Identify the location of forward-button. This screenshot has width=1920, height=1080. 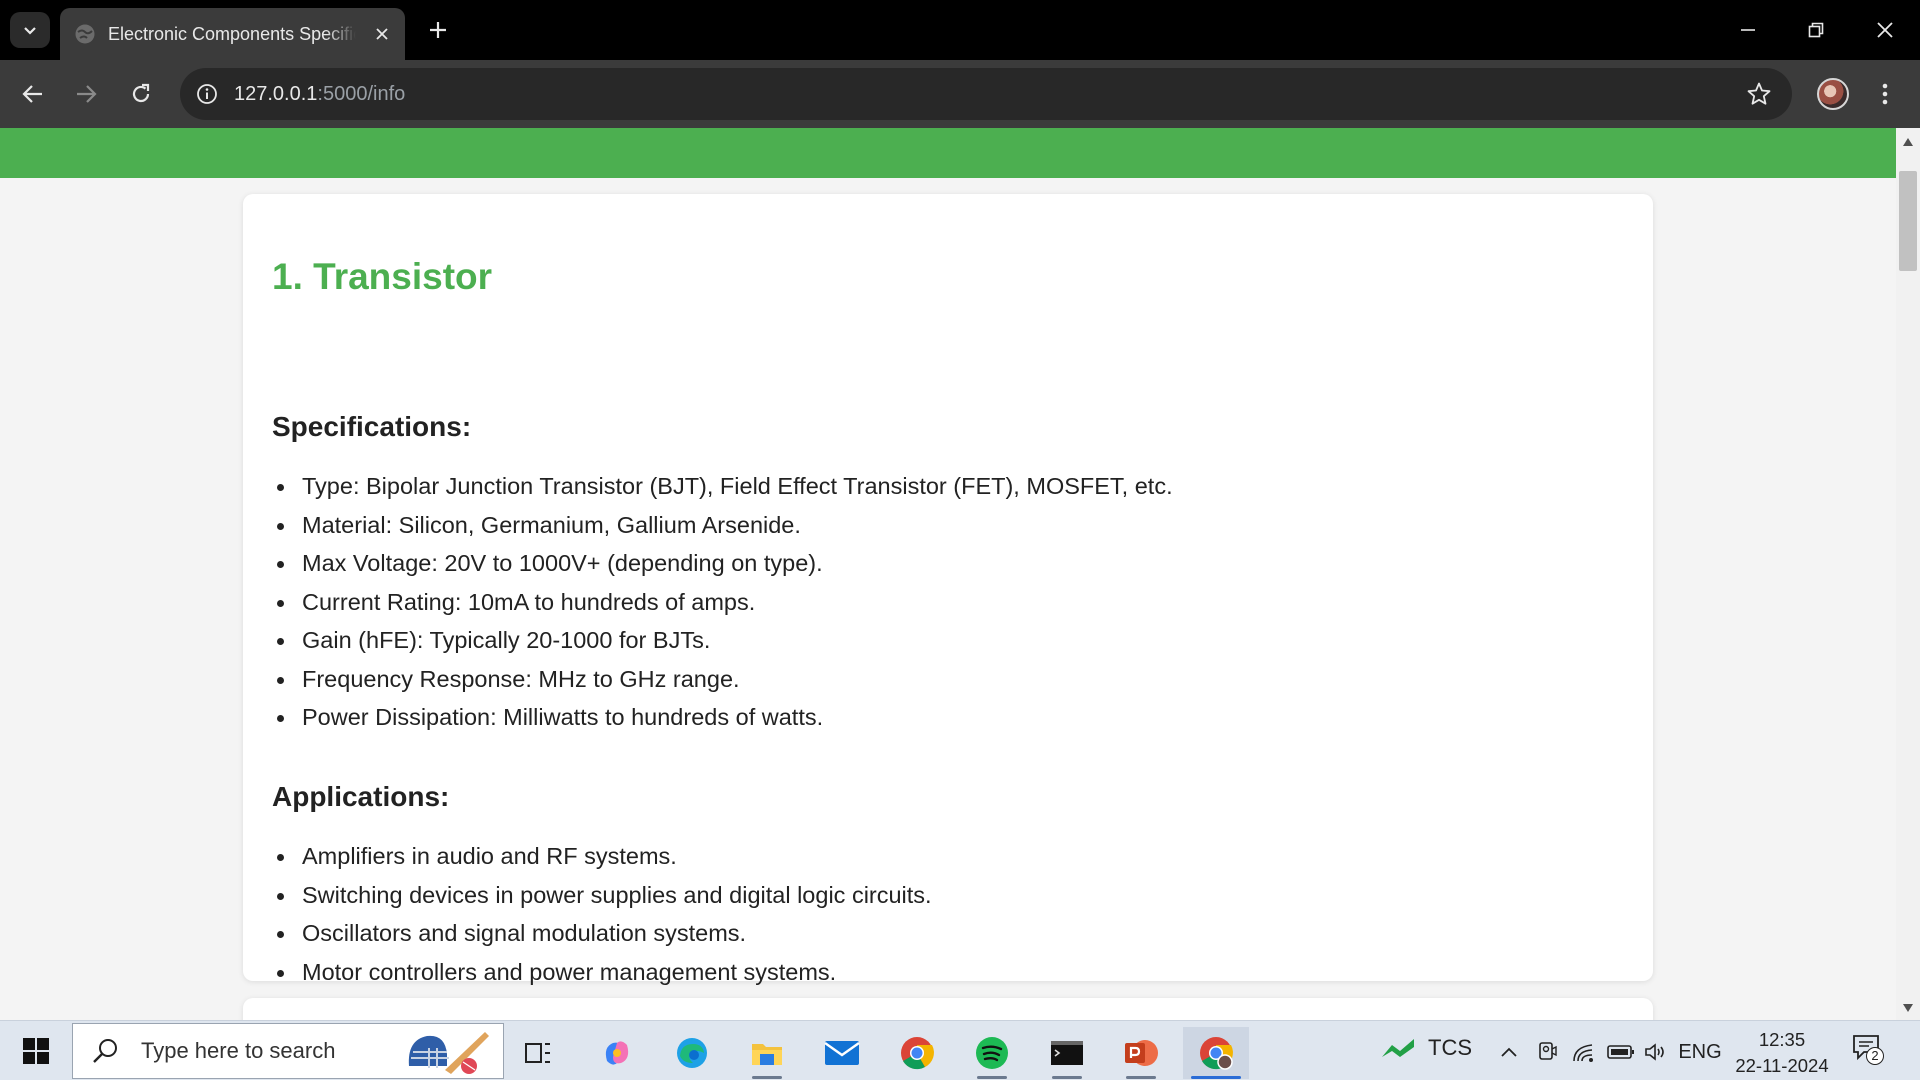
(86, 94).